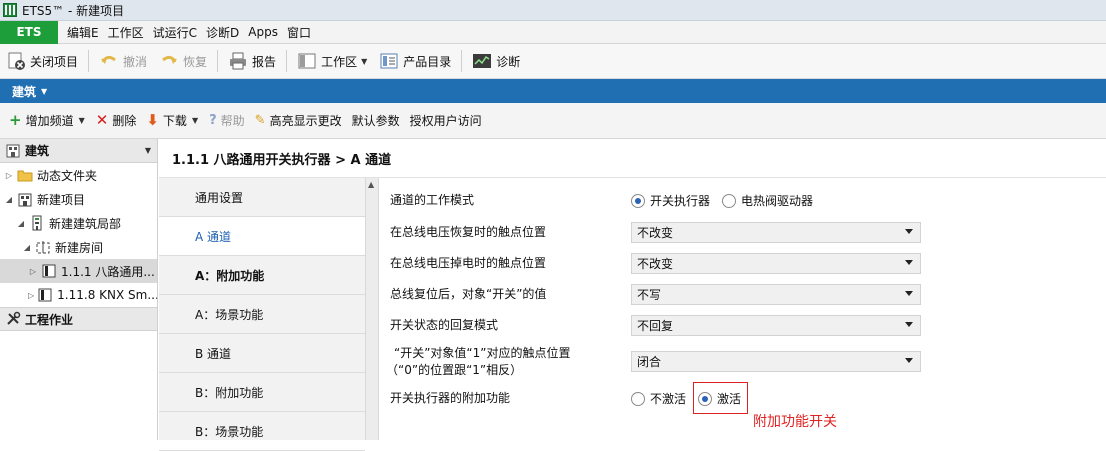 Image resolution: width=1106 pixels, height=451 pixels. What do you see at coordinates (649, 362) in the screenshot?
I see `select-value: 闭合` at bounding box center [649, 362].